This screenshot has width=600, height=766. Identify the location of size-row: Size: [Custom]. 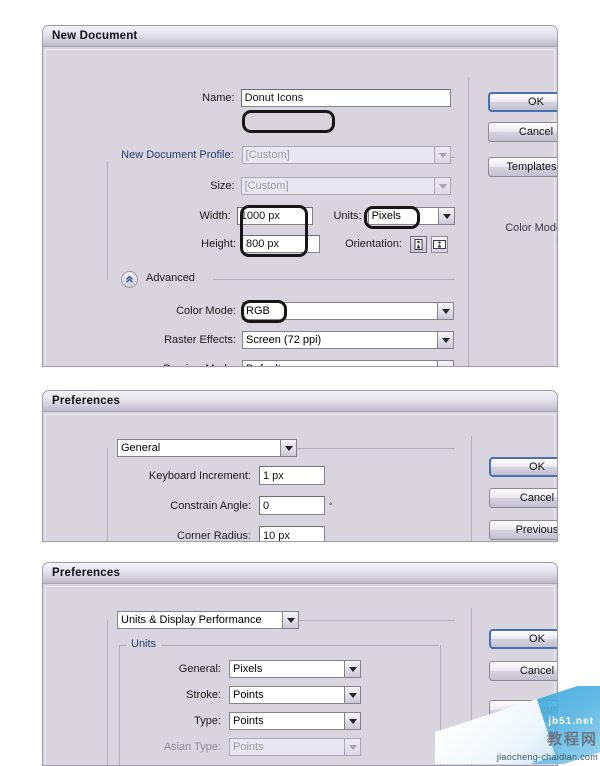
(251, 186).